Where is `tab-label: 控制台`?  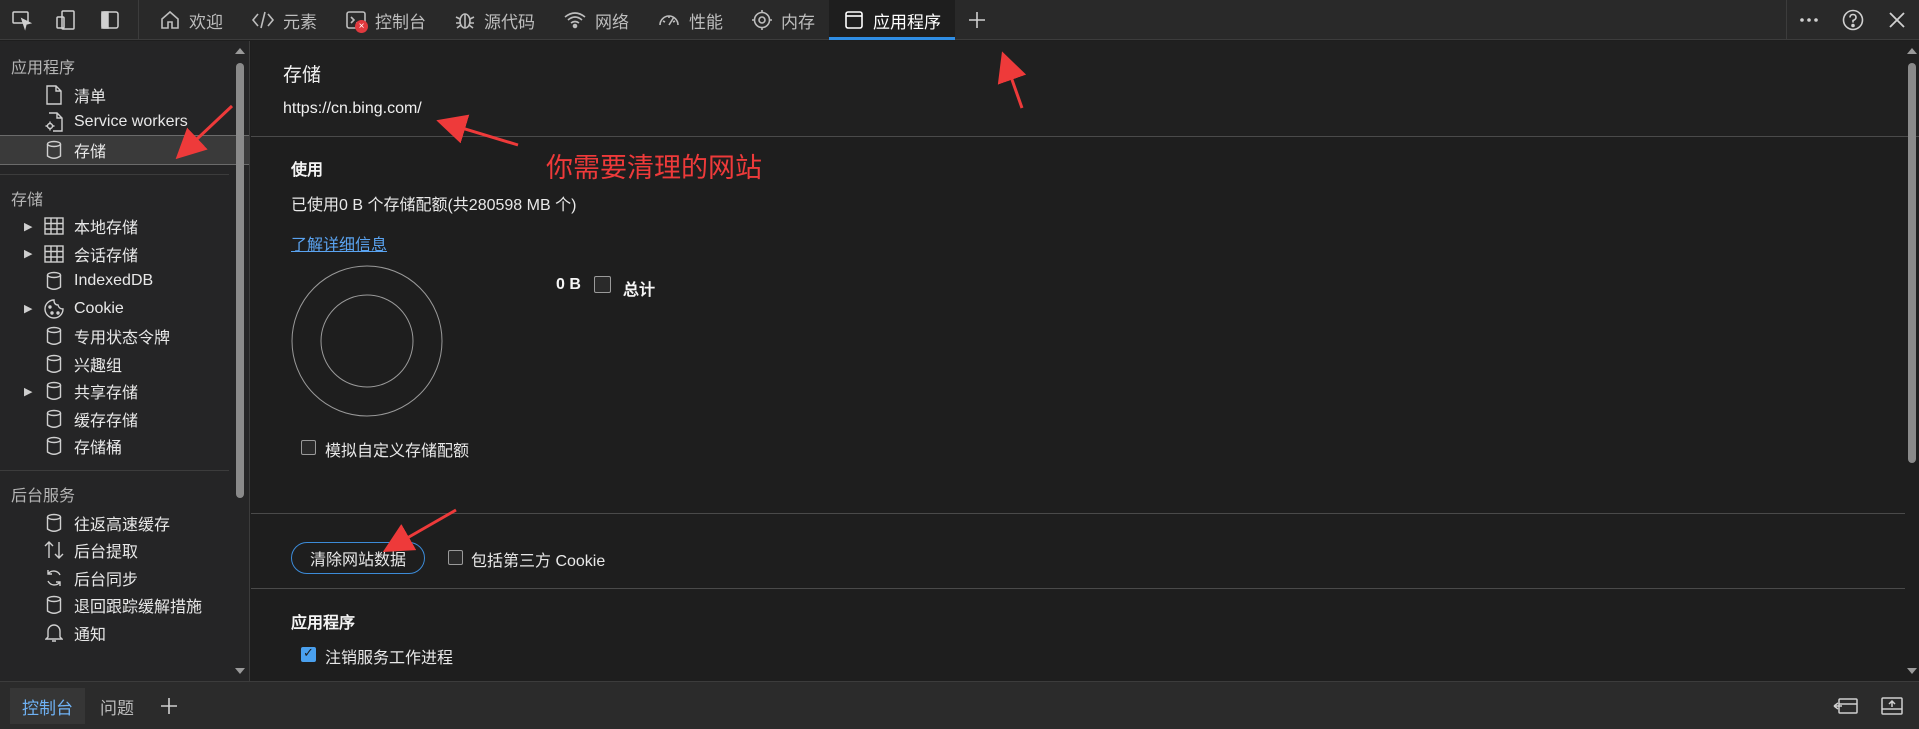
tab-label: 控制台 is located at coordinates (400, 22).